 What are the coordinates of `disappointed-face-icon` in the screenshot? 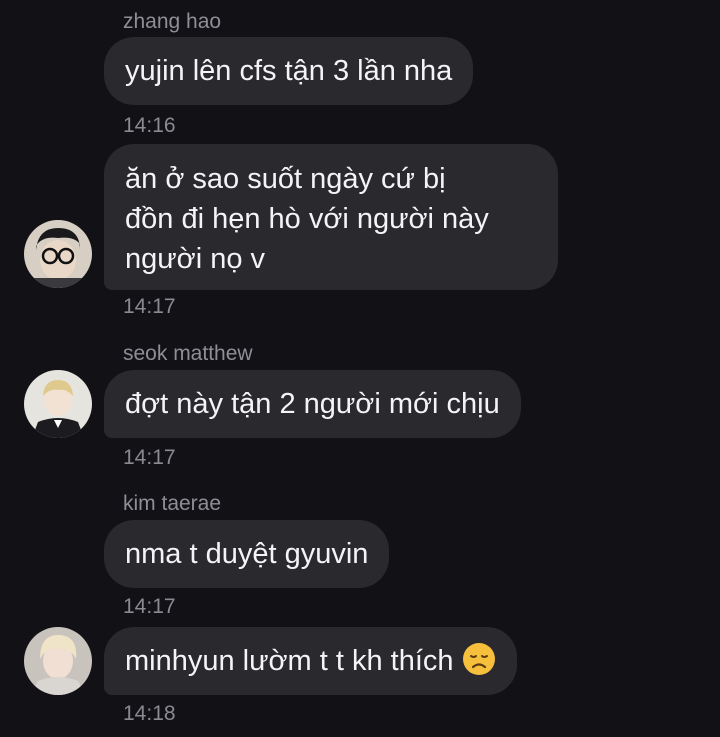 It's located at (478, 659).